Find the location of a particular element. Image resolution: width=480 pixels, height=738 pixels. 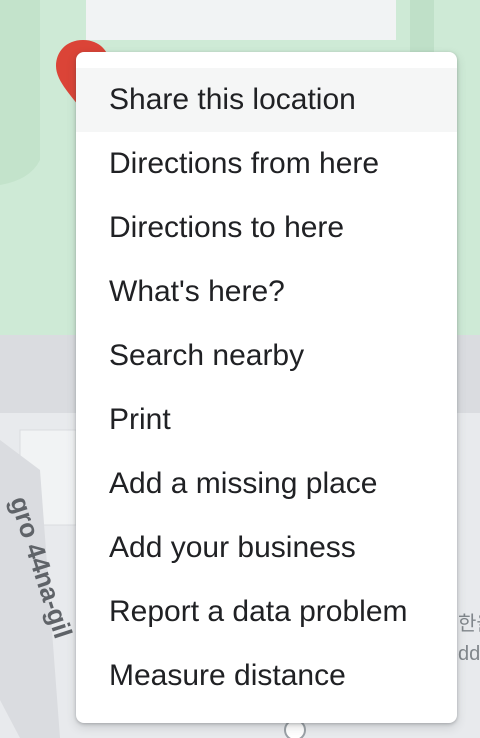

side-label-1: 한울 is located at coordinates (469, 623).